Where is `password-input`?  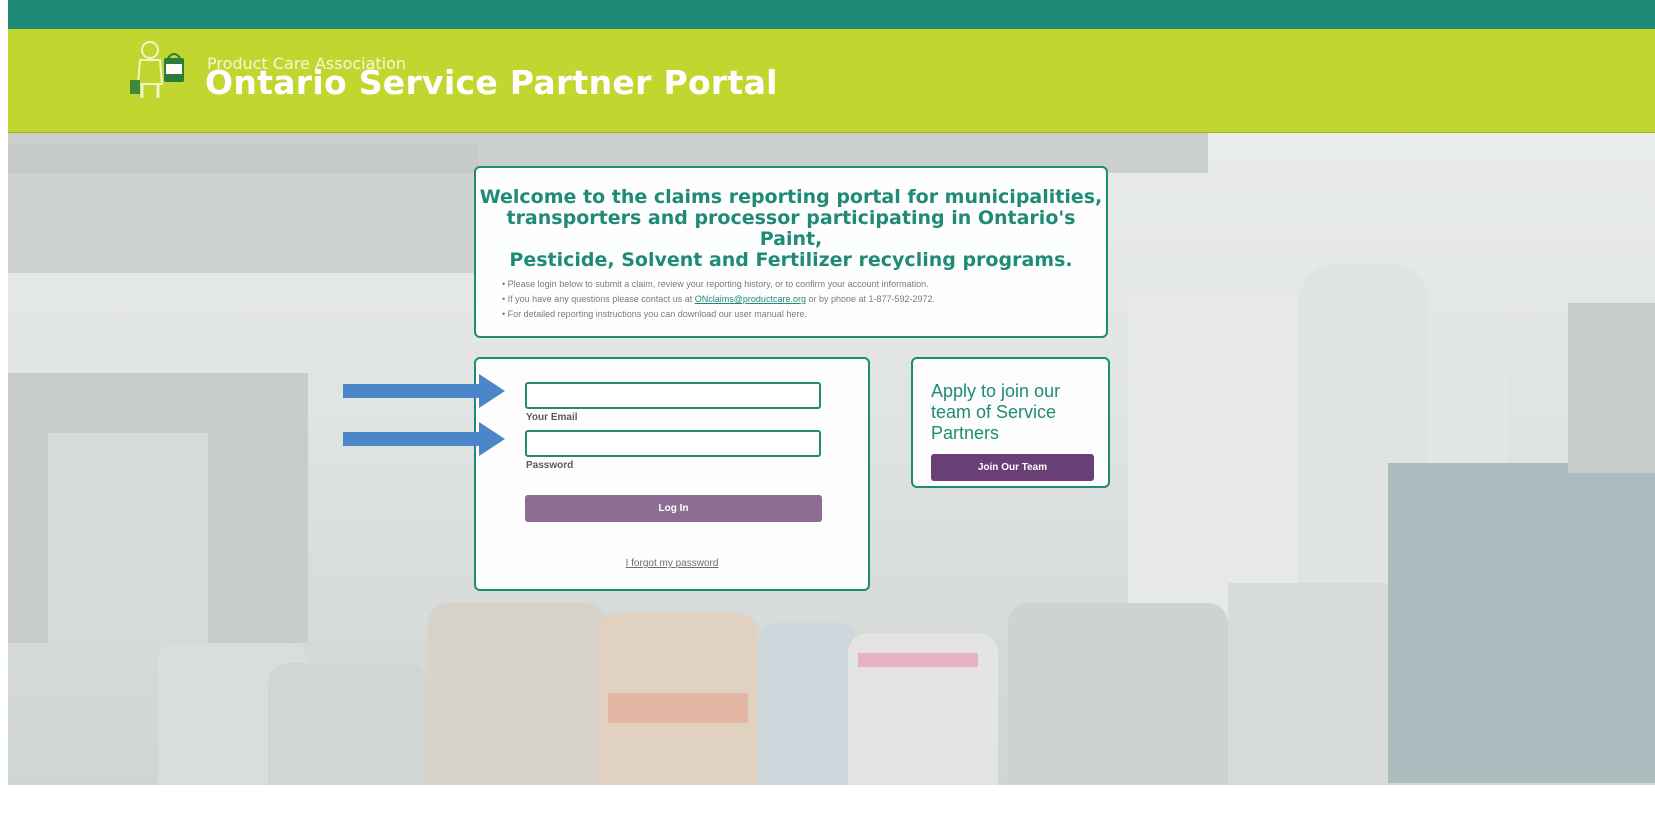 password-input is located at coordinates (673, 443).